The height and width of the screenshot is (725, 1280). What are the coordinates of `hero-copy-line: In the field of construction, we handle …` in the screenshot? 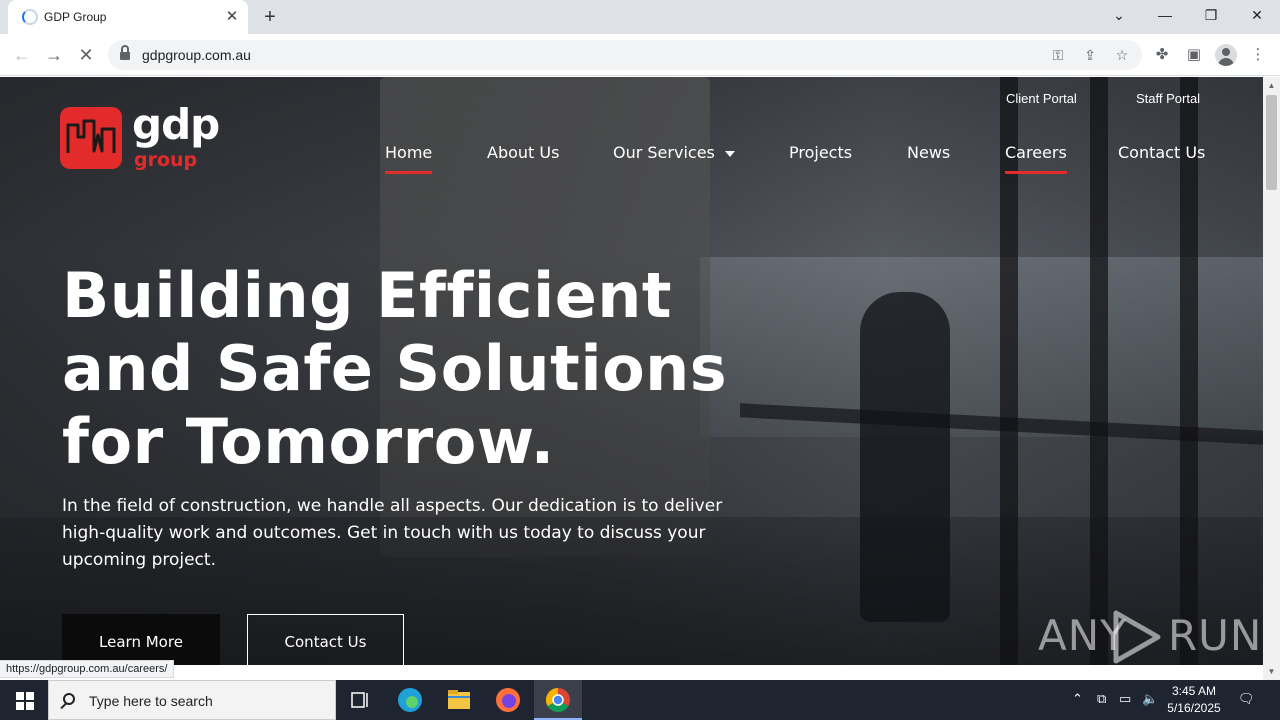 It's located at (392, 506).